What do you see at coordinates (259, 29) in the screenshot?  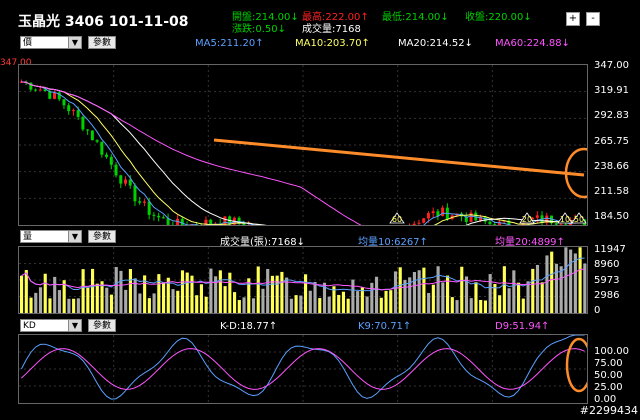 I see `change-value: 漲跌:0.50↓` at bounding box center [259, 29].